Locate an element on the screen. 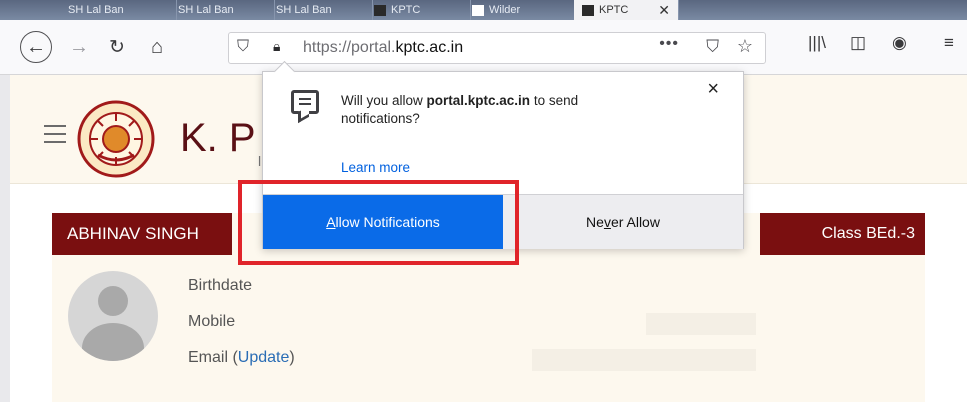 Image resolution: width=967 pixels, height=402 pixels. never-allow-button: Ne v er Allow is located at coordinates (623, 222).